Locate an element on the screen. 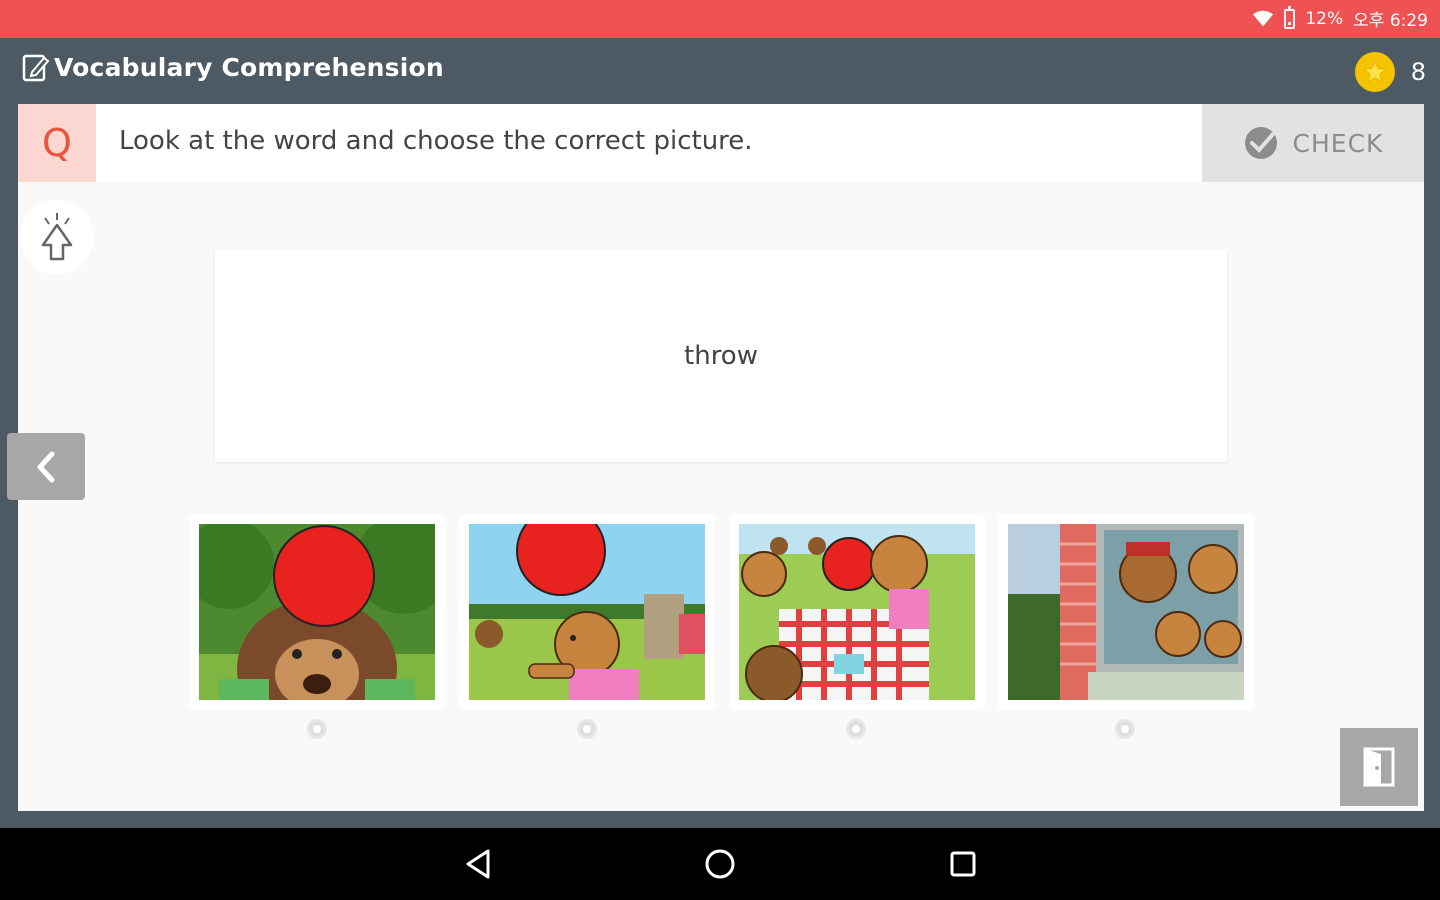  check-label: CHECK is located at coordinates (1338, 143).